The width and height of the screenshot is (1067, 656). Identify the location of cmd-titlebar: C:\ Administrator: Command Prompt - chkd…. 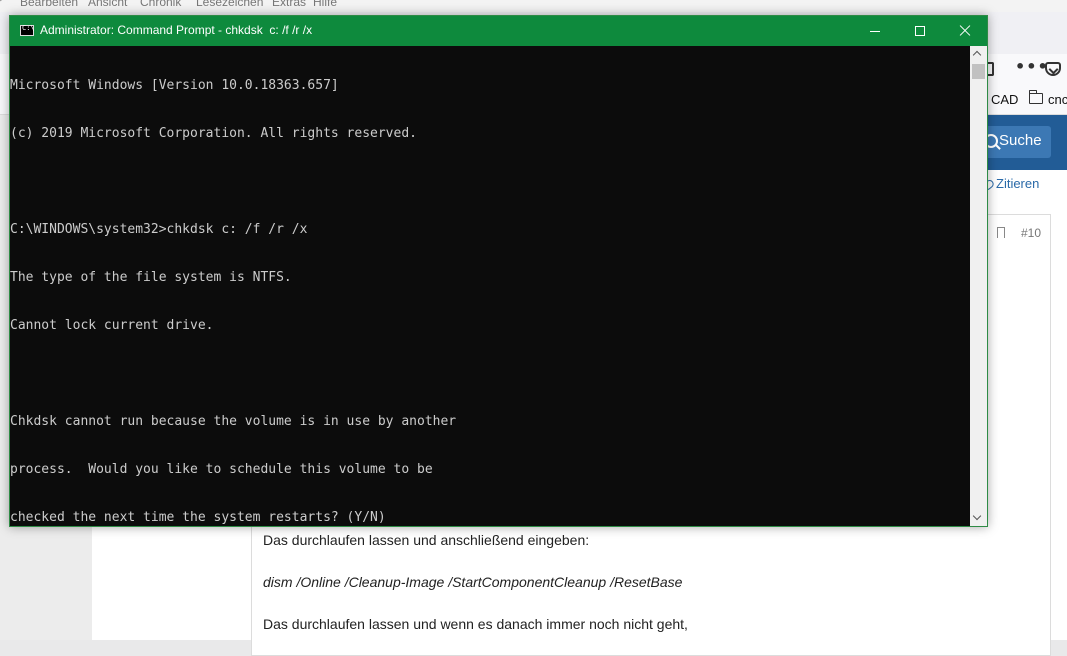
(498, 31).